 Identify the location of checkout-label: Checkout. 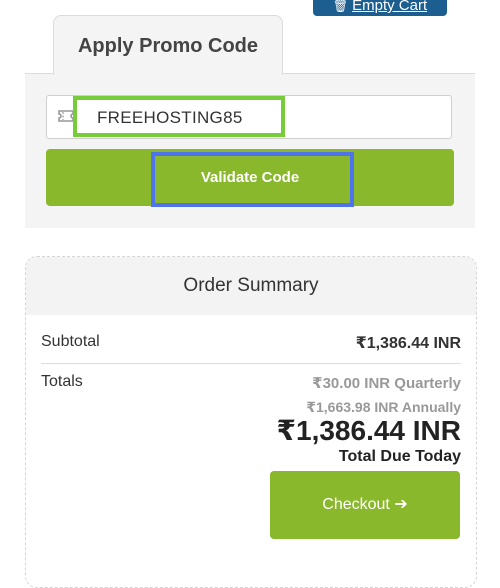
(356, 504).